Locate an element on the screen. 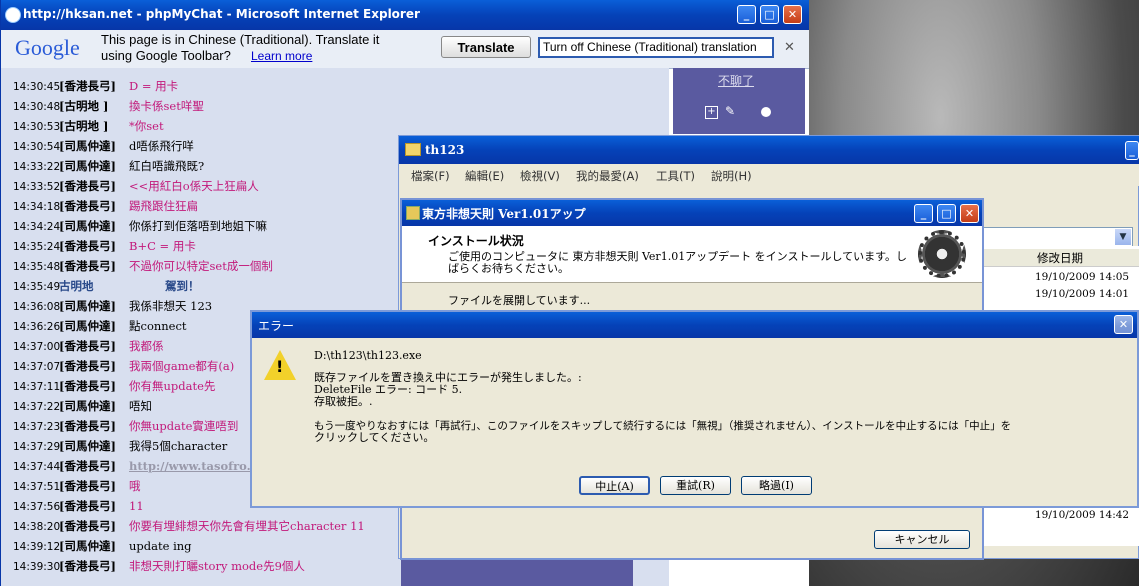 This screenshot has height=586, width=1139. leave-chat-link: 不聊了 is located at coordinates (736, 80).